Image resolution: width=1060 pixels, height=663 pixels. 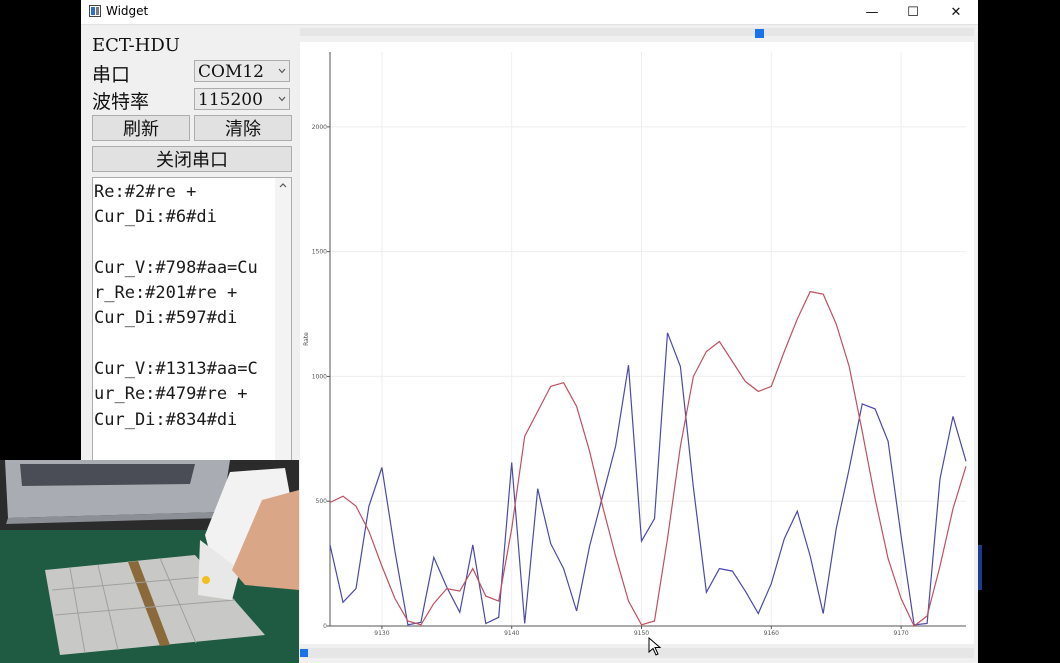 I want to click on mouse-cursor-icon, so click(x=655, y=646).